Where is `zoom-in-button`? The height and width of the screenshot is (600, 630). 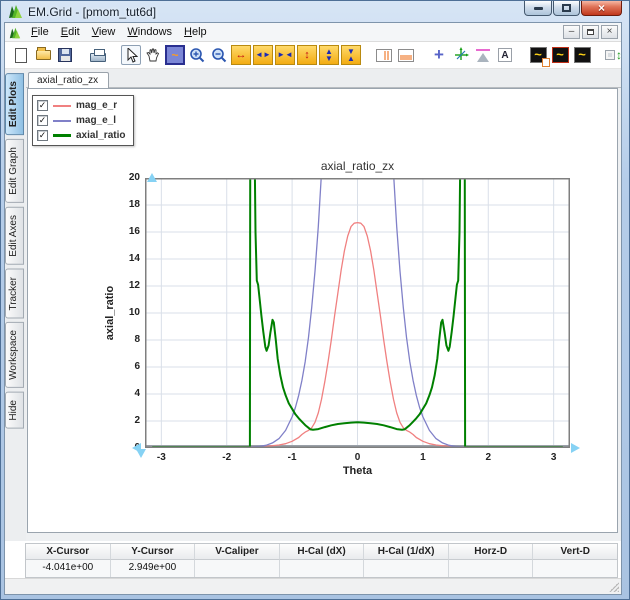
zoom-in-button is located at coordinates (197, 55).